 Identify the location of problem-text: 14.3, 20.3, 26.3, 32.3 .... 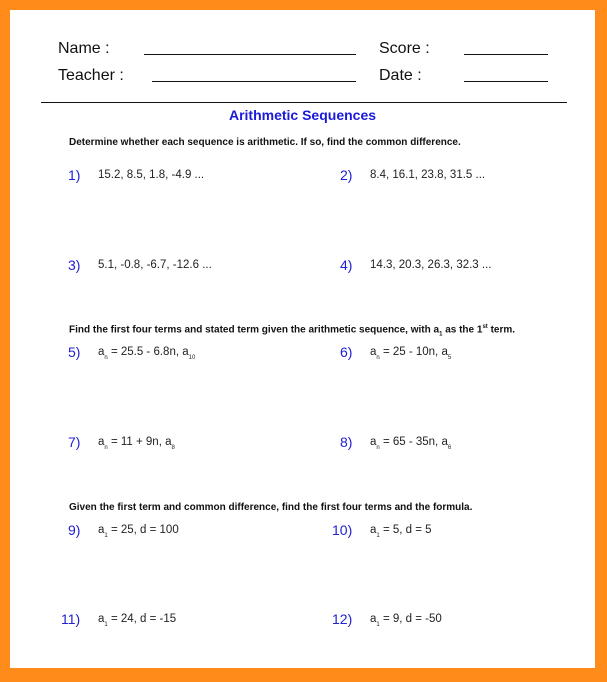
(431, 265).